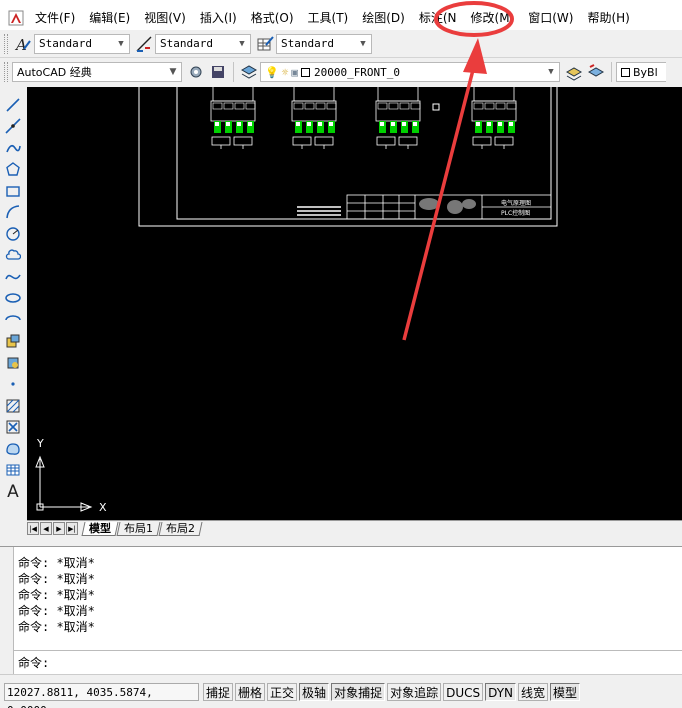  What do you see at coordinates (218, 72) in the screenshot?
I see `save-workspace-icon` at bounding box center [218, 72].